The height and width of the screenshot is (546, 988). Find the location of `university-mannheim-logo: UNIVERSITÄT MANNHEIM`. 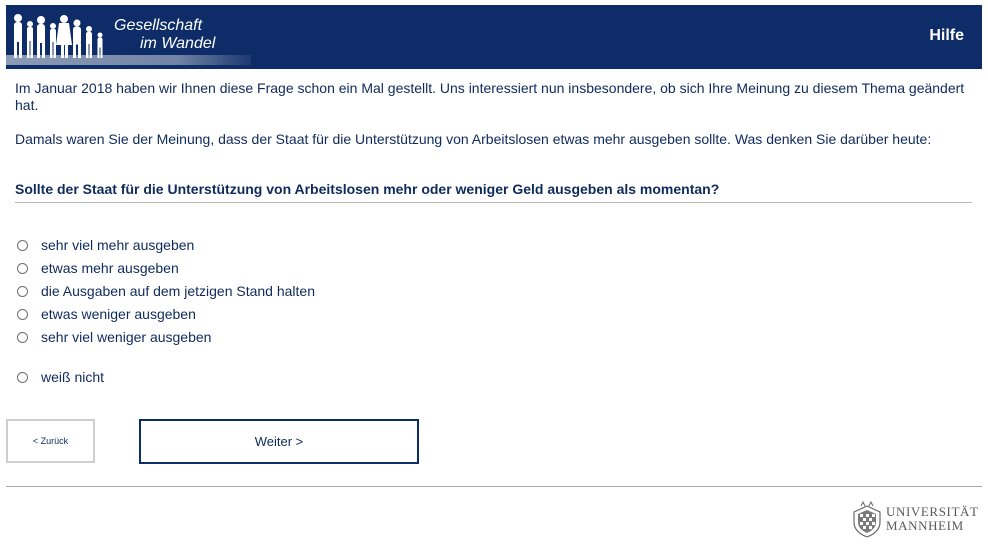

university-mannheim-logo: UNIVERSITÄT MANNHEIM is located at coordinates (917, 519).